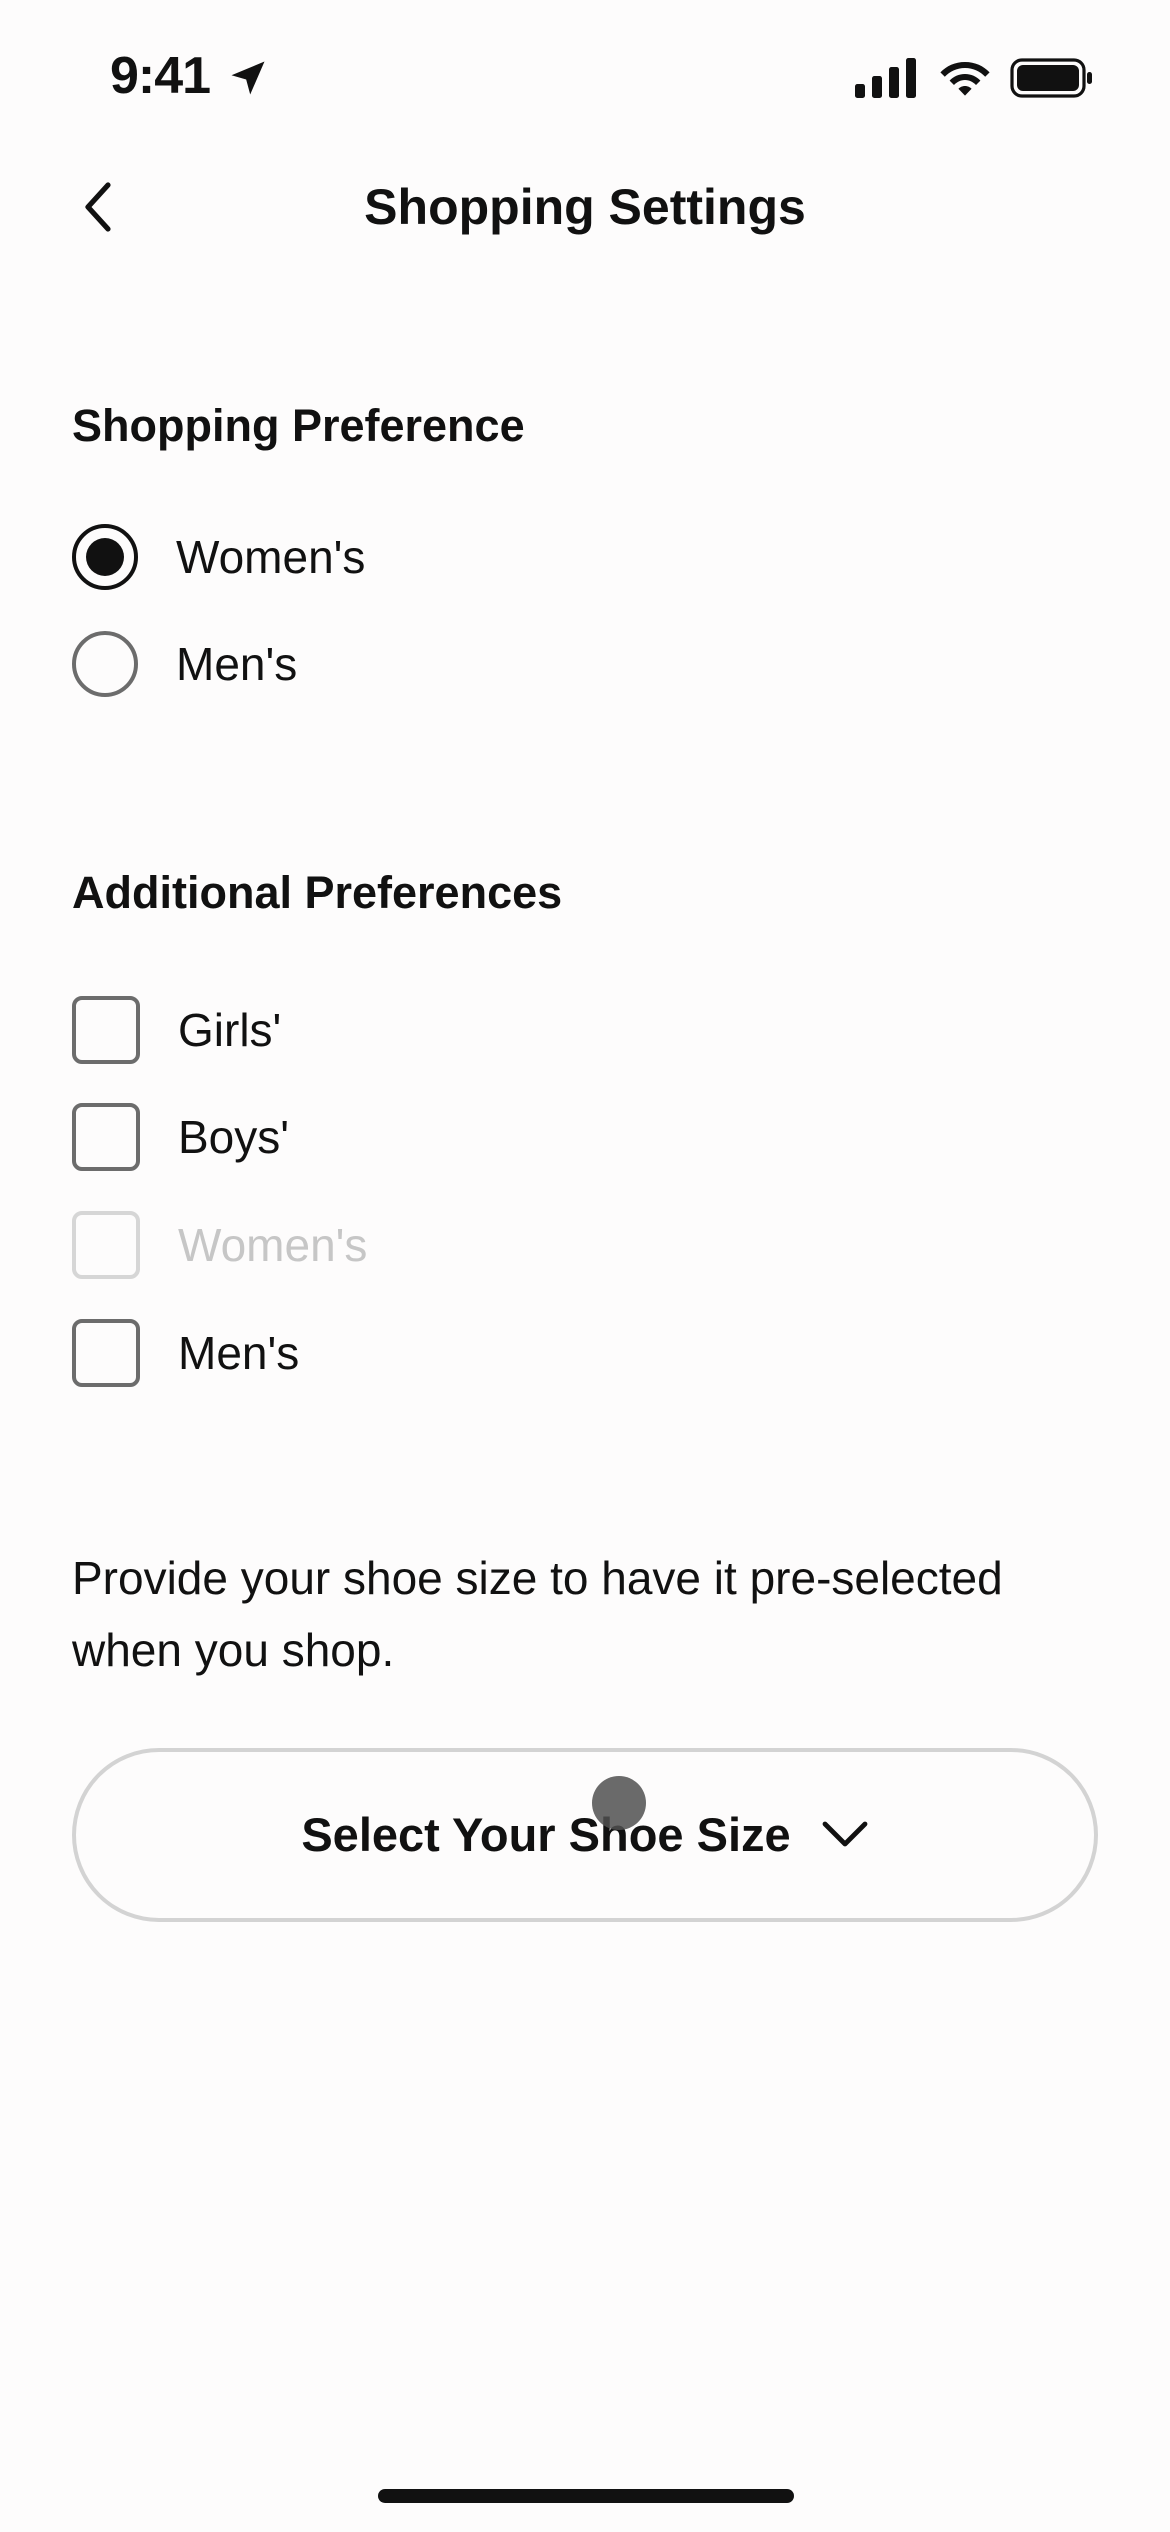  Describe the element at coordinates (586, 2496) in the screenshot. I see `home-indicator` at that location.